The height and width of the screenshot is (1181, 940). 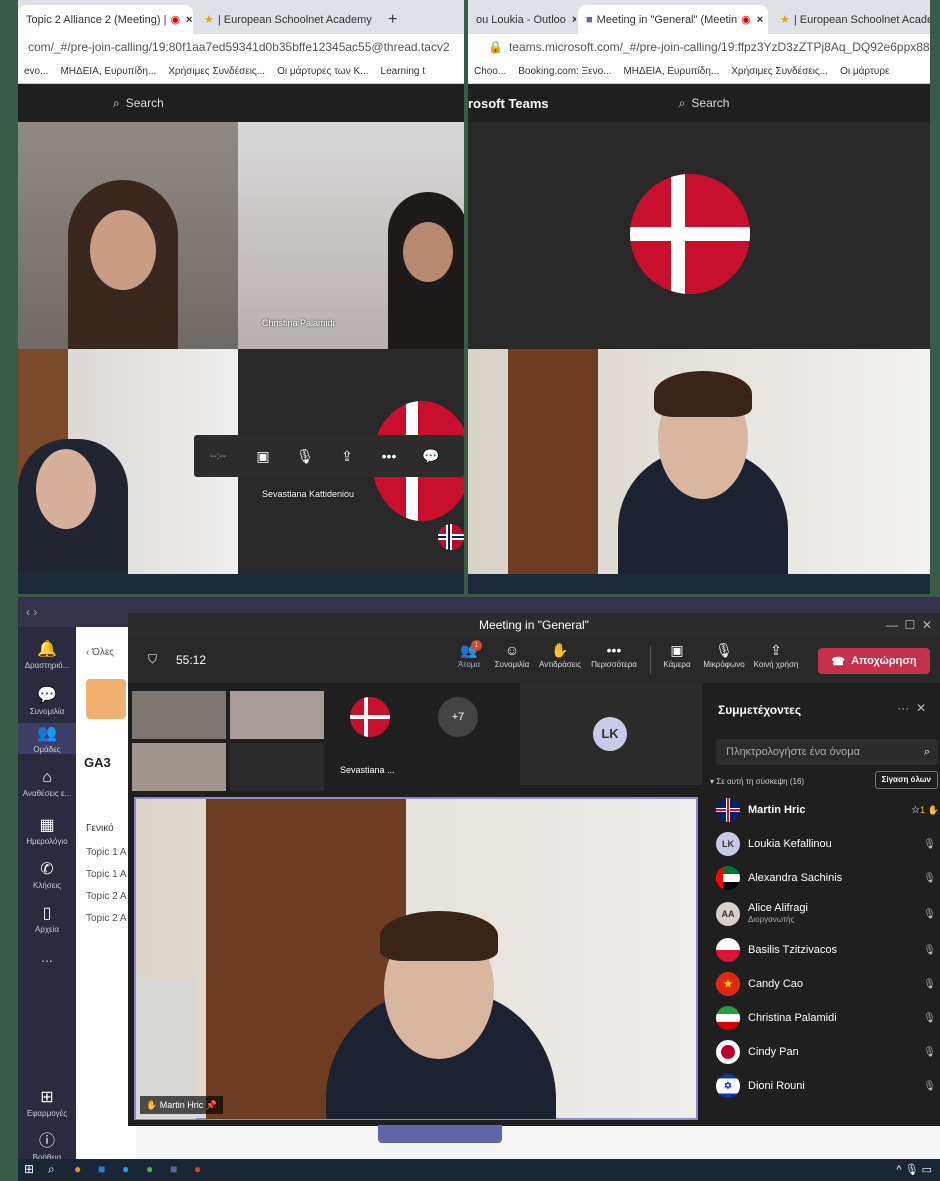 I want to click on teams-icon: 👥, so click(x=47, y=733).